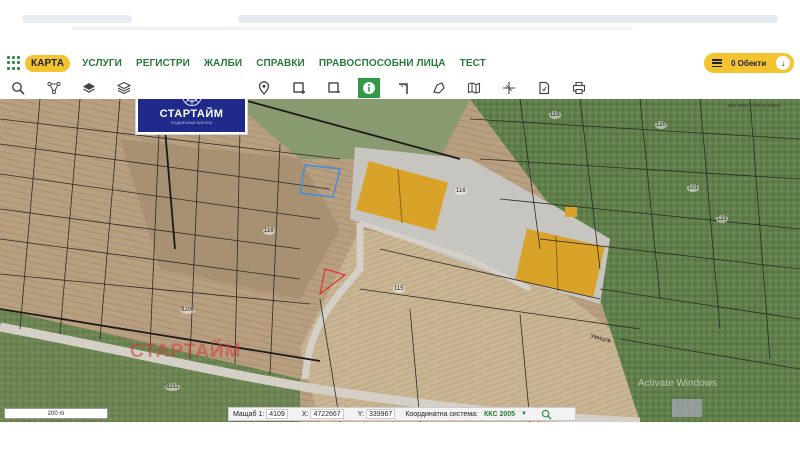 This screenshot has width=800, height=449. What do you see at coordinates (717, 63) in the screenshot?
I see `menu-icon` at bounding box center [717, 63].